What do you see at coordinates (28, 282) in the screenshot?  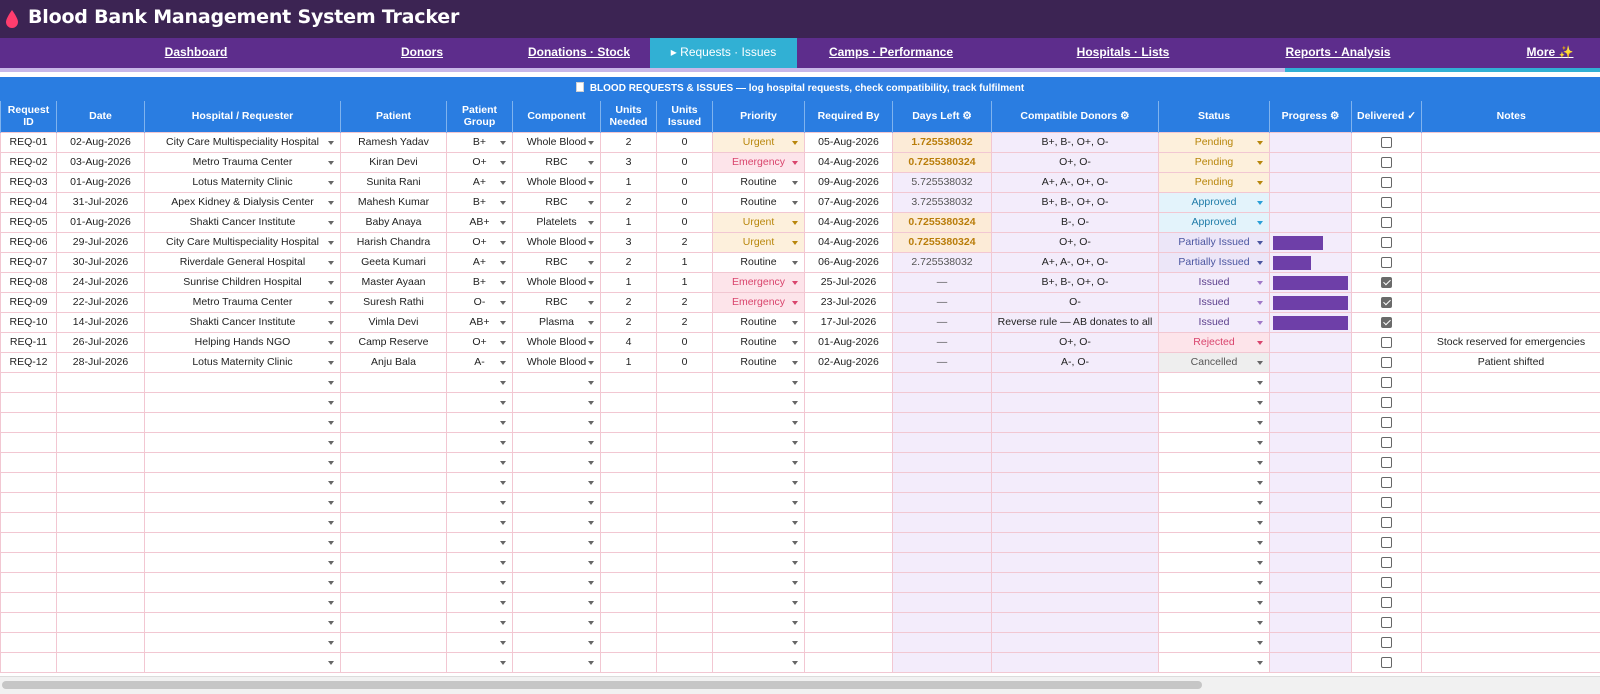 I see `request-id-cell: REQ-08` at bounding box center [28, 282].